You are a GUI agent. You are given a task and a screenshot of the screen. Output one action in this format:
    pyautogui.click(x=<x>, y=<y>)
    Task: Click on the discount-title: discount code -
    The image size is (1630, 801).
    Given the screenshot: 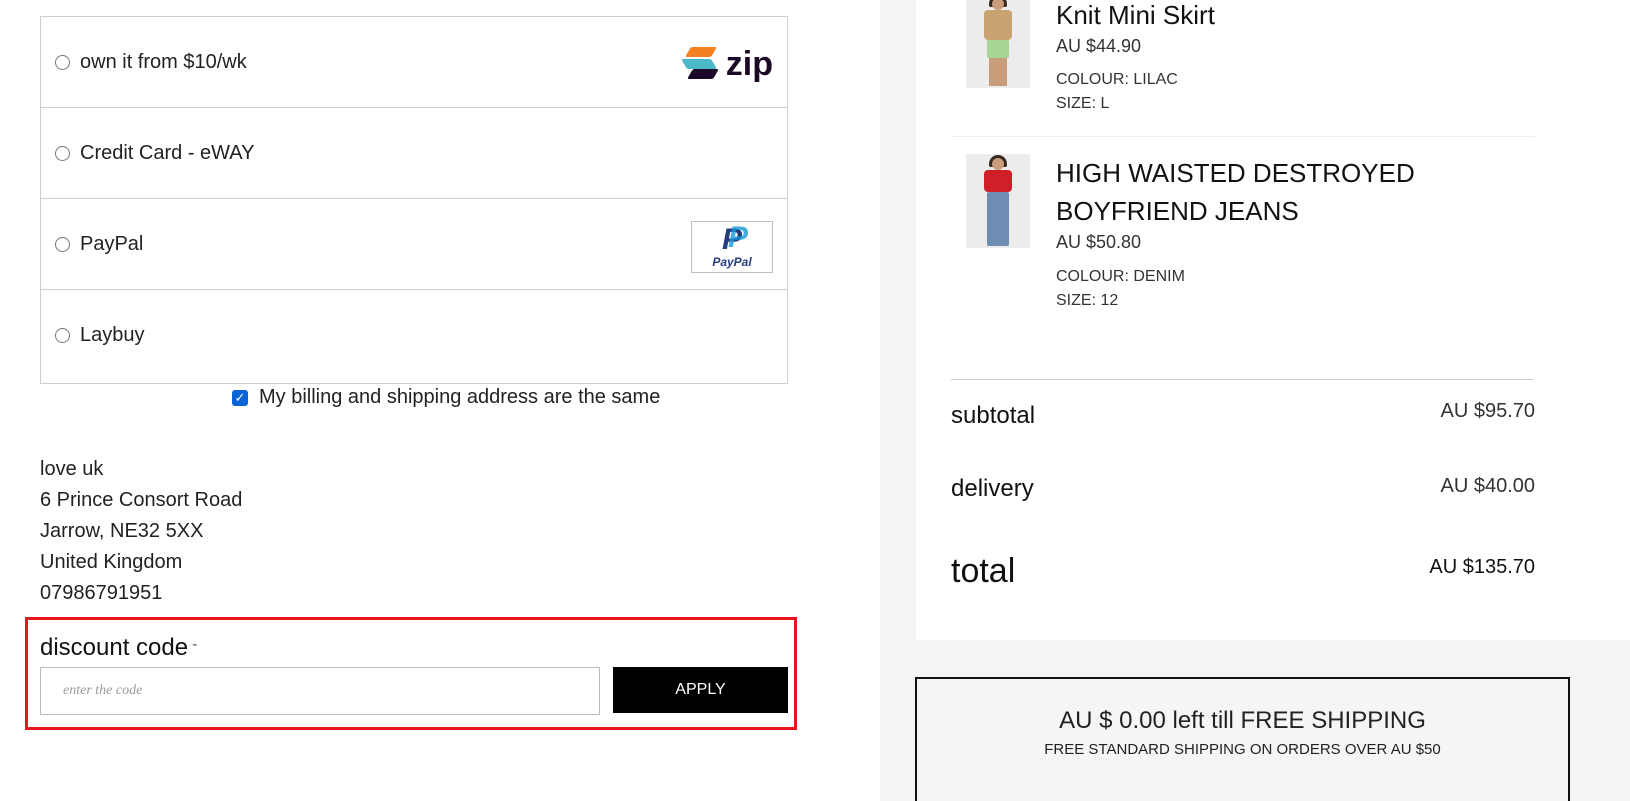 What is the action you would take?
    pyautogui.click(x=118, y=648)
    